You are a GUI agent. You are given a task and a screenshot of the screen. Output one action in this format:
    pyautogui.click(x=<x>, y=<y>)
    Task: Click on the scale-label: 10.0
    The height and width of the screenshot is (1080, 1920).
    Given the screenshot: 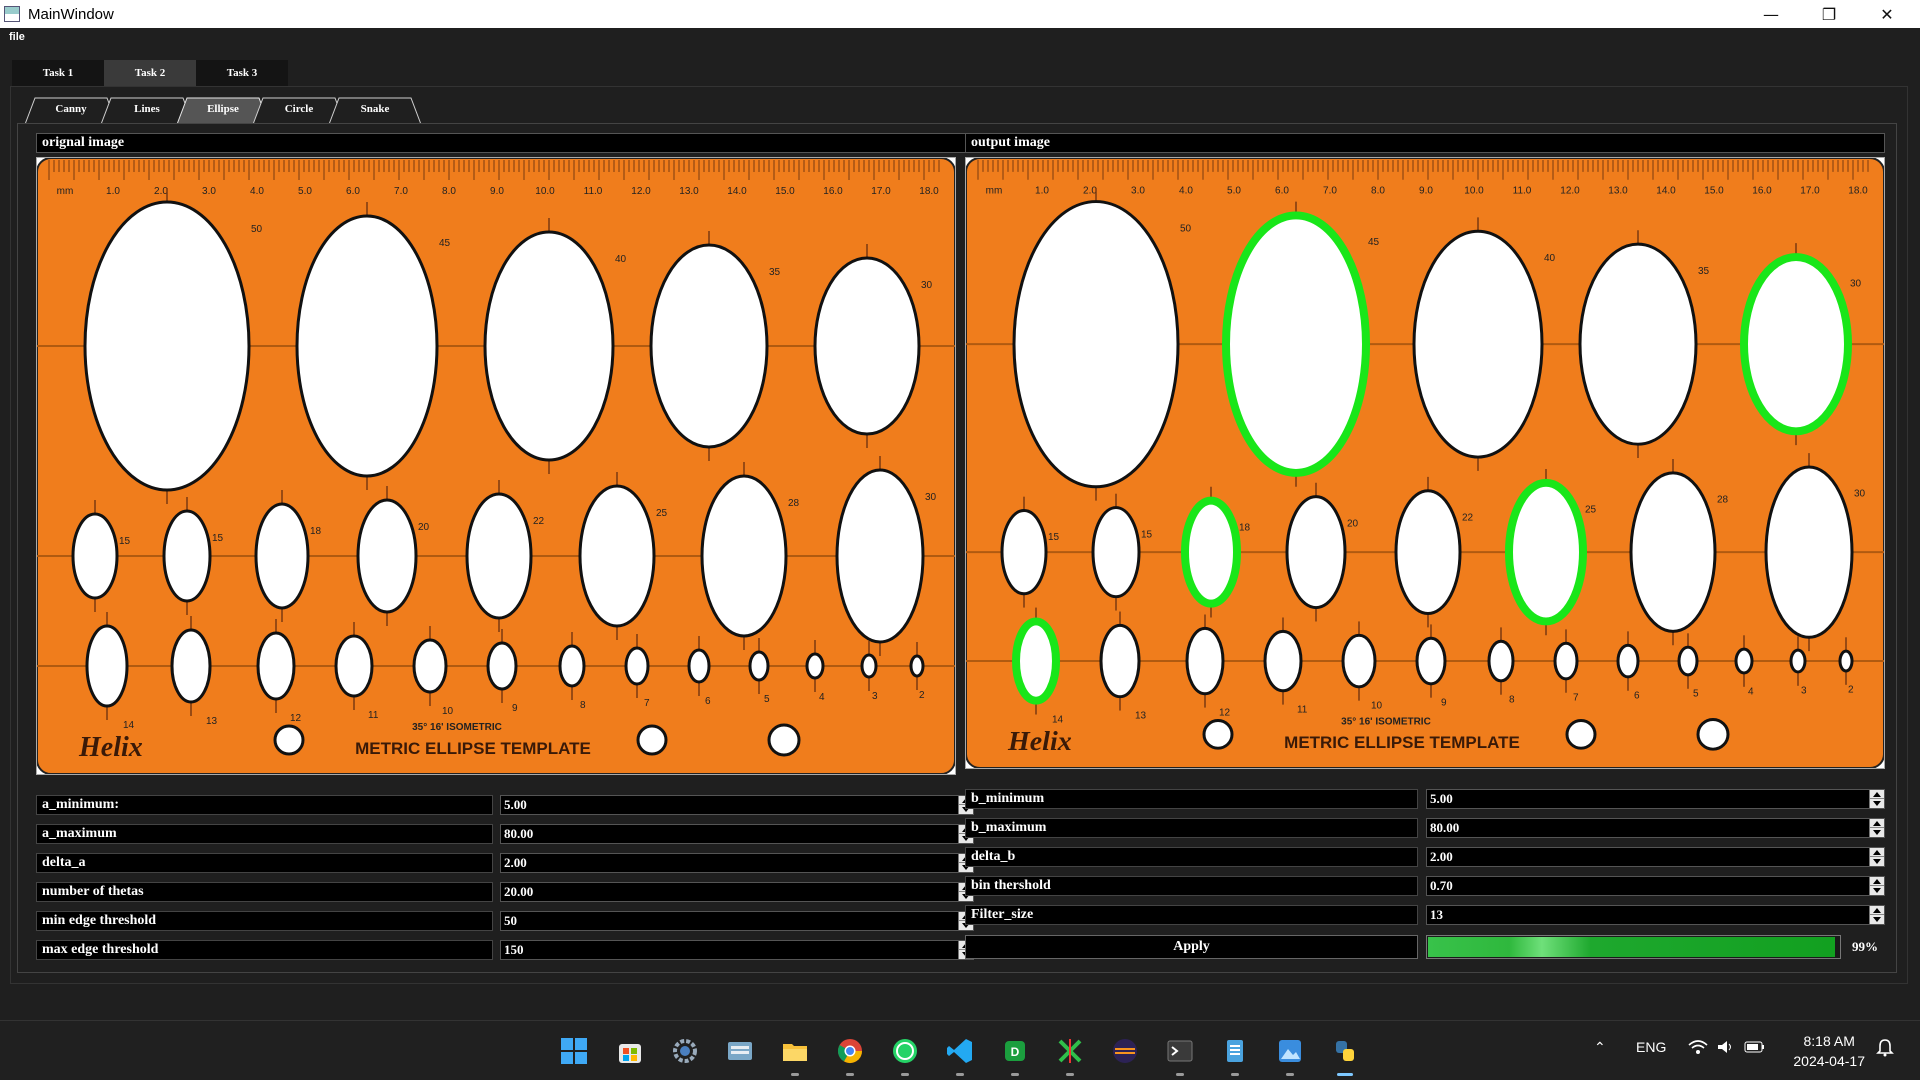 What is the action you would take?
    pyautogui.click(x=545, y=191)
    